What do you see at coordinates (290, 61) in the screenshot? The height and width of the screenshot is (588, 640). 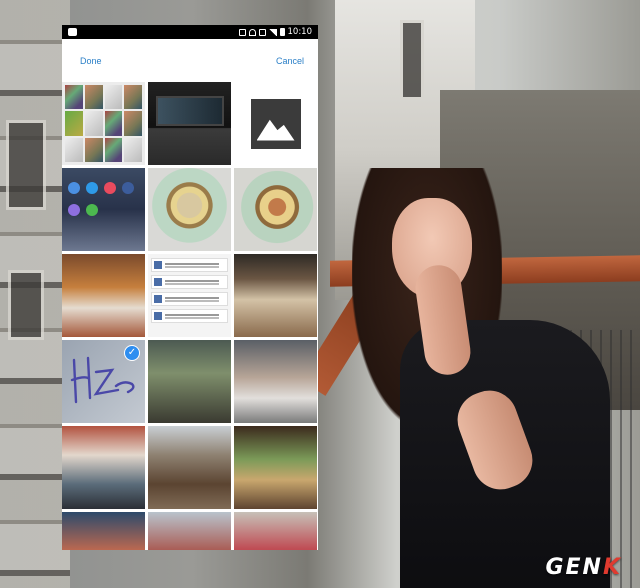 I see `cancel-button: Cancel` at bounding box center [290, 61].